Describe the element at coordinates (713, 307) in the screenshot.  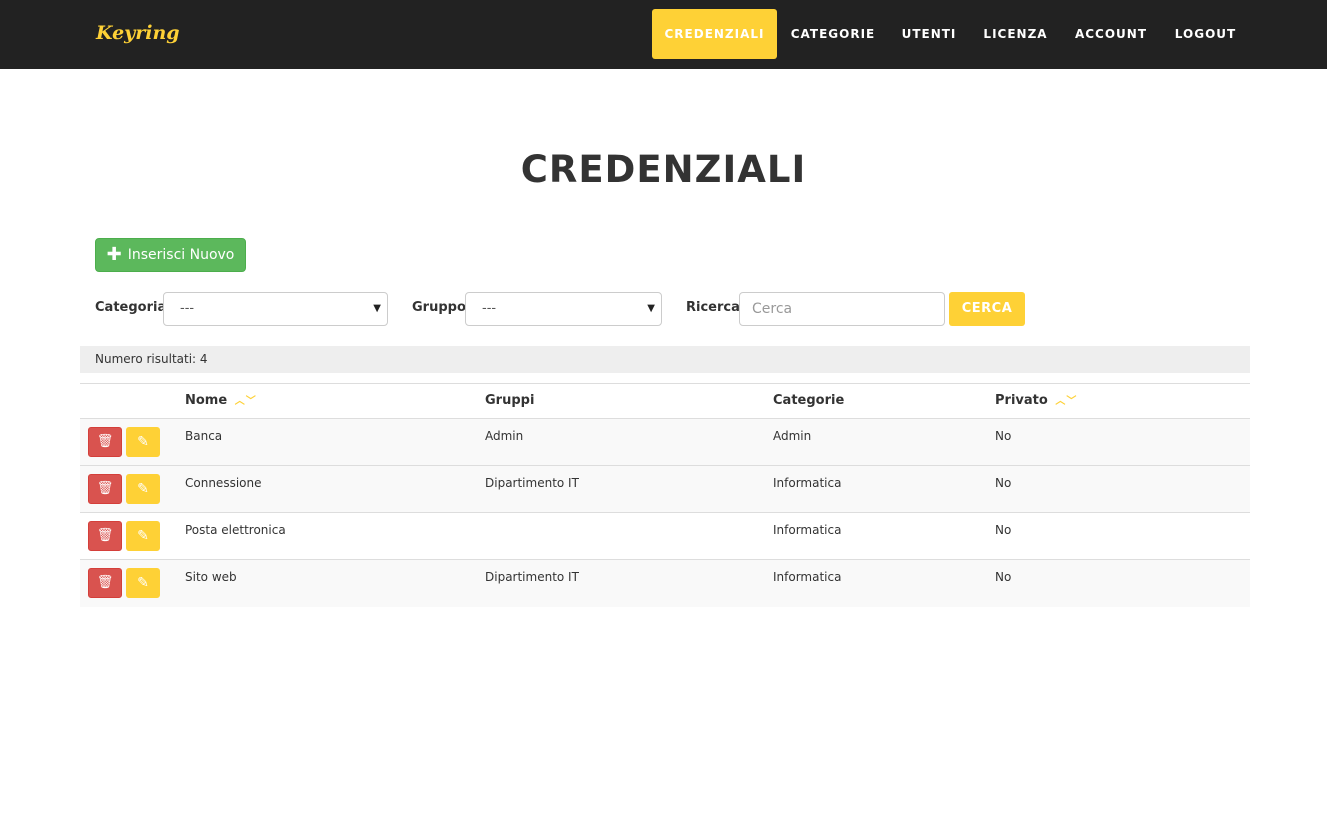
I see `ricerca-label: Ricerca` at that location.